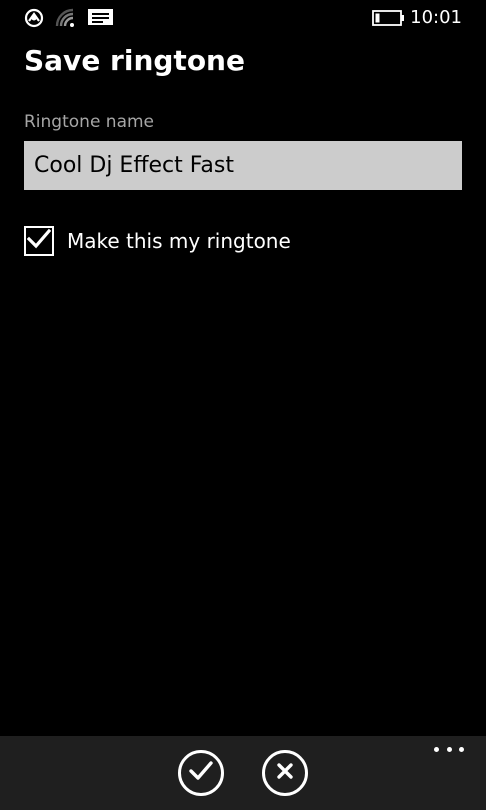 This screenshot has width=486, height=810. I want to click on check-icon, so click(201, 773).